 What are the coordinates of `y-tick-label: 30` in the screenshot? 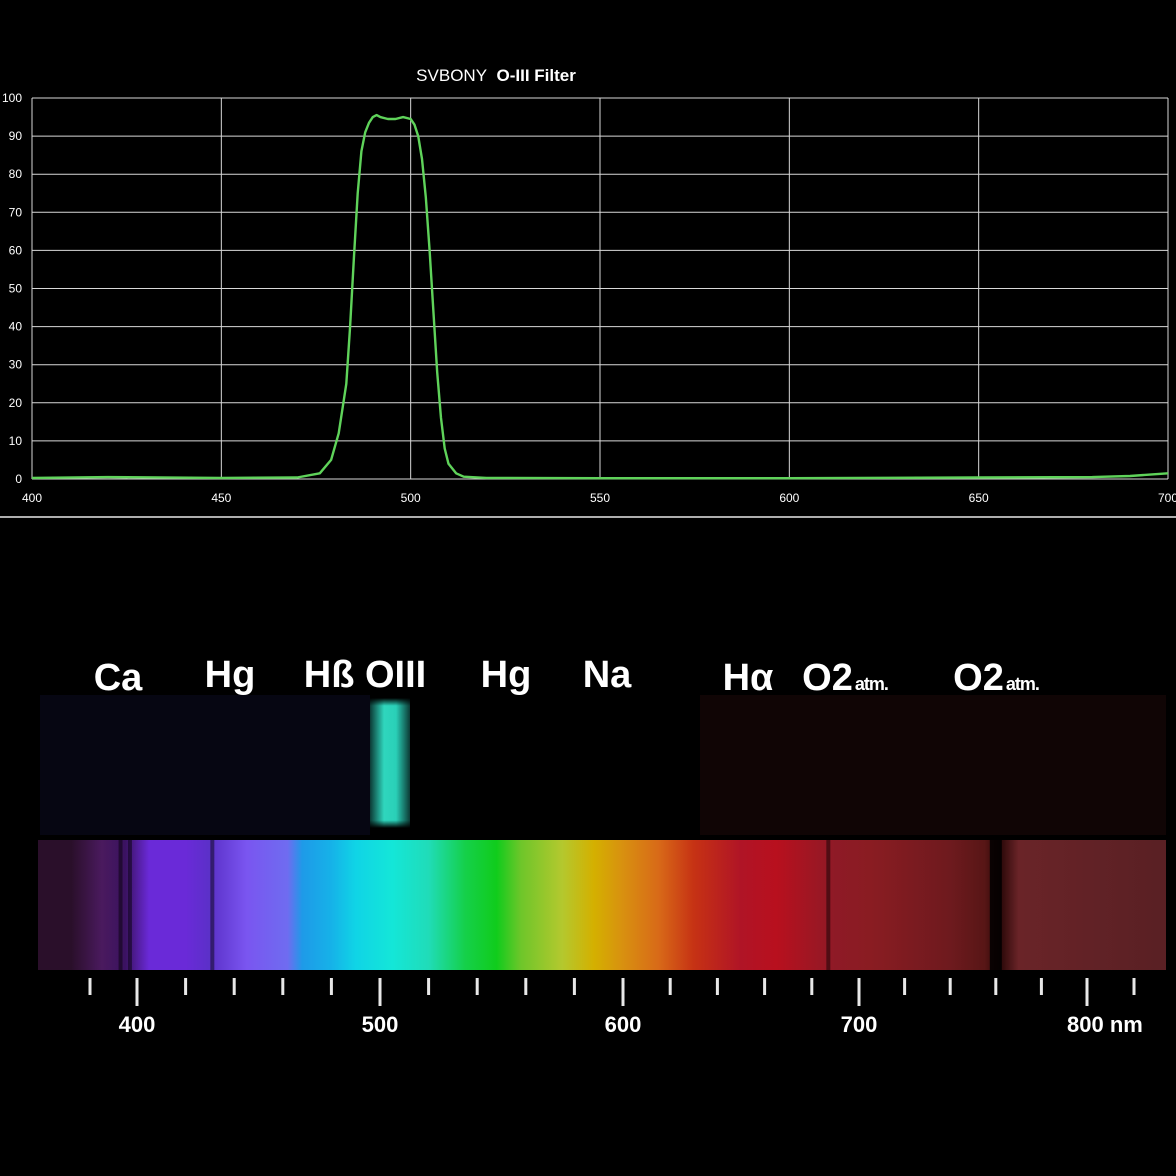 It's located at (16, 365).